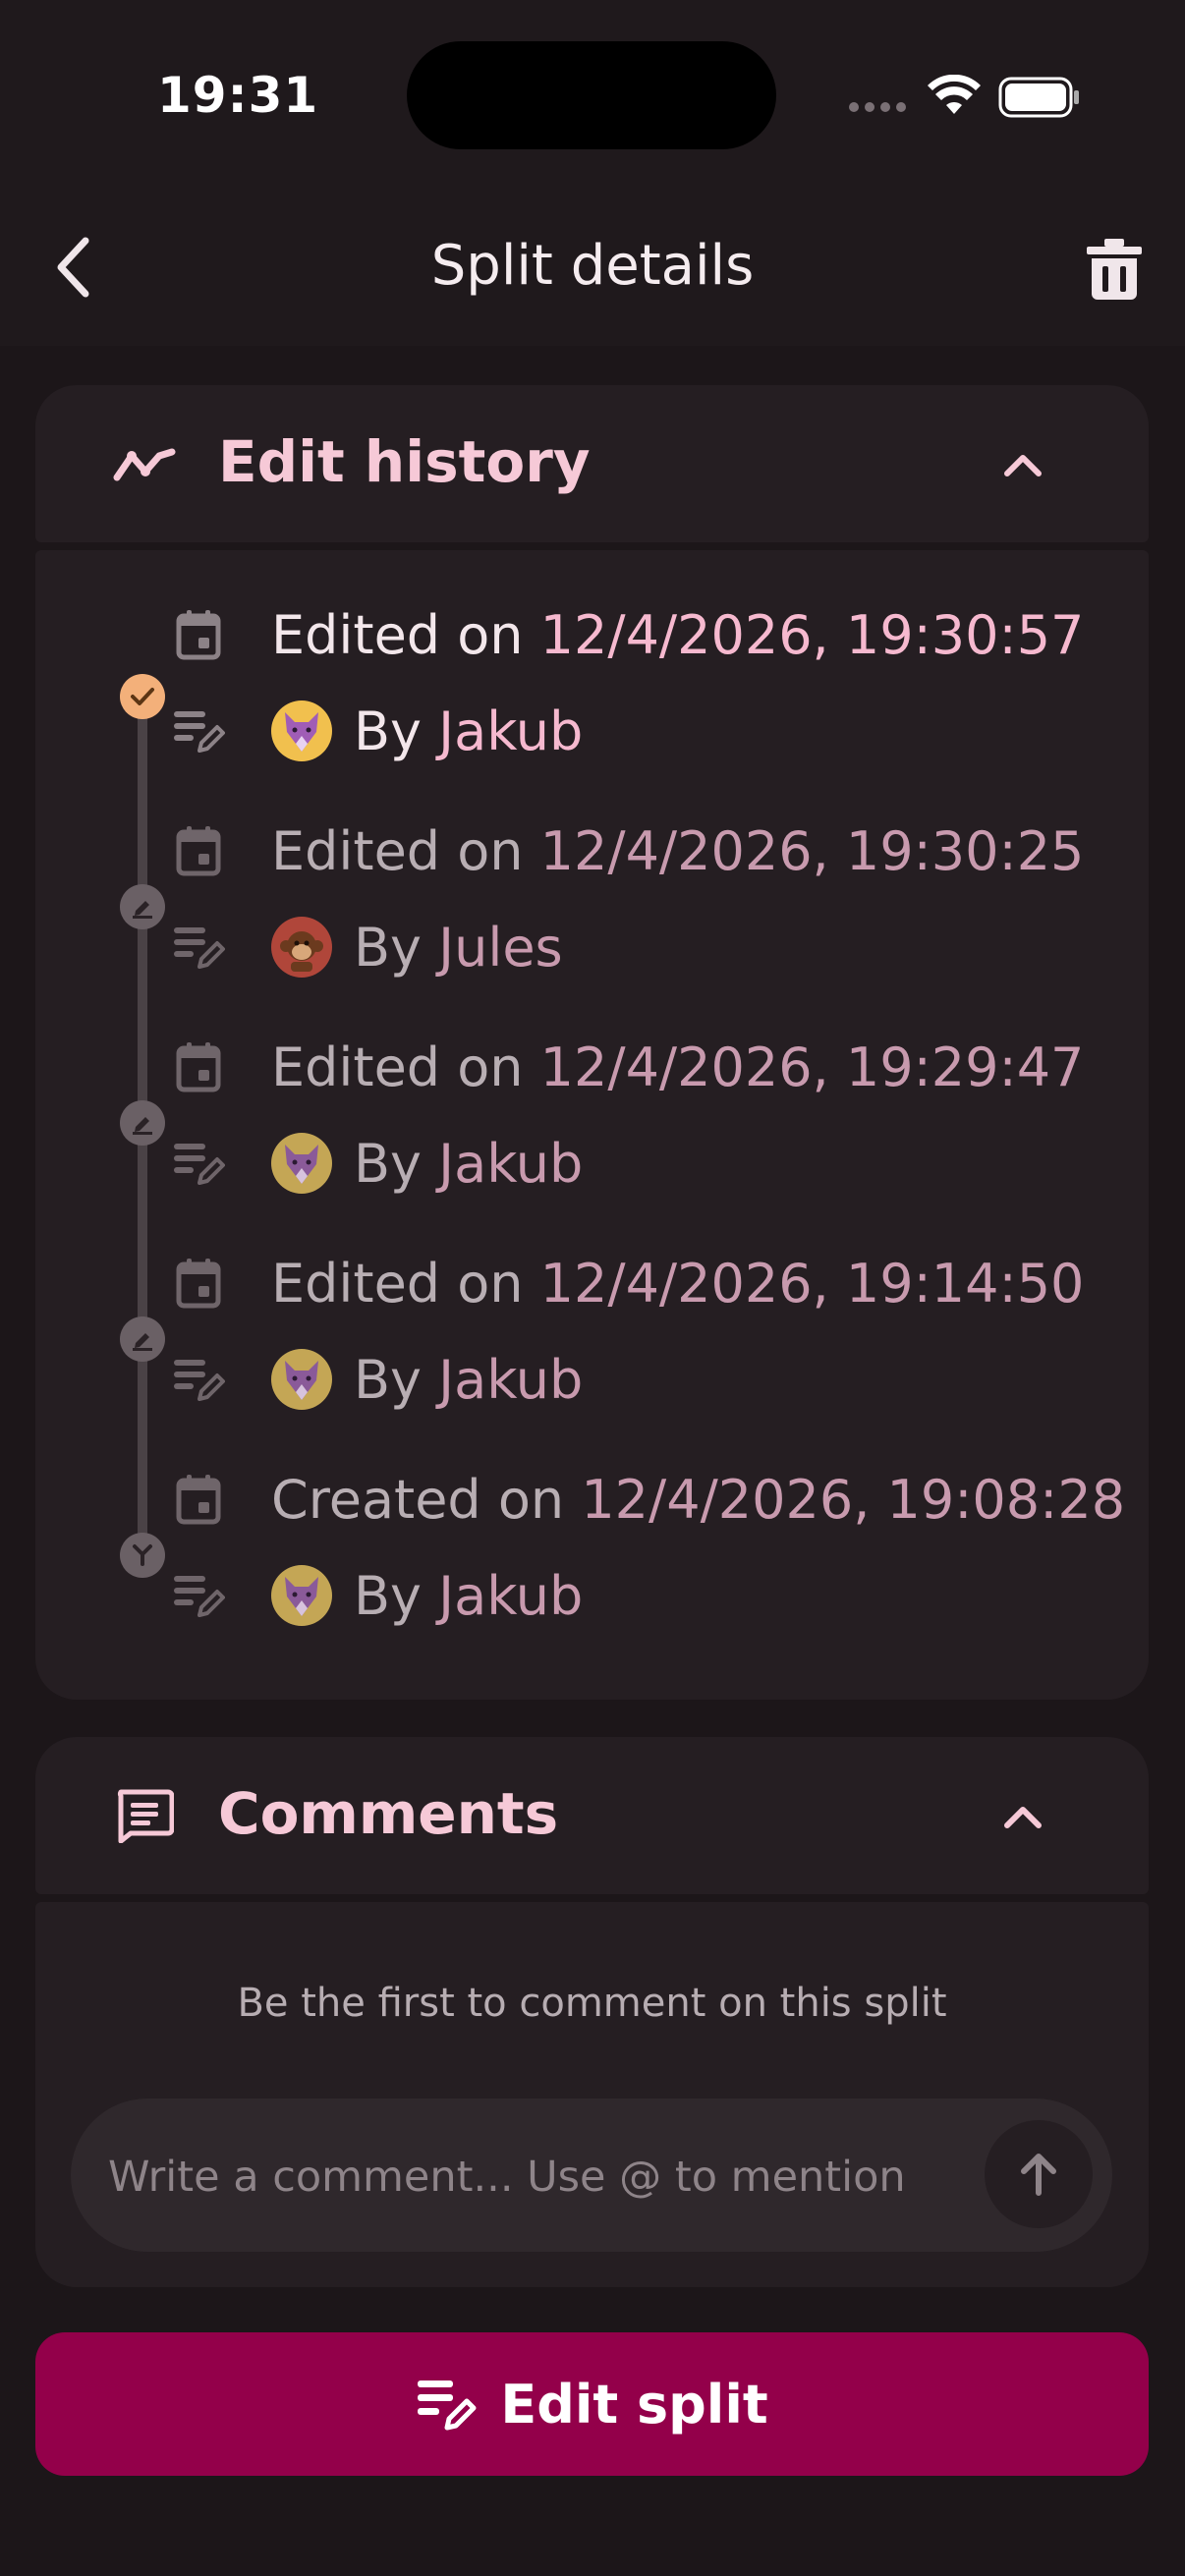 The width and height of the screenshot is (1185, 2576). What do you see at coordinates (142, 1555) in the screenshot?
I see `merge-icon` at bounding box center [142, 1555].